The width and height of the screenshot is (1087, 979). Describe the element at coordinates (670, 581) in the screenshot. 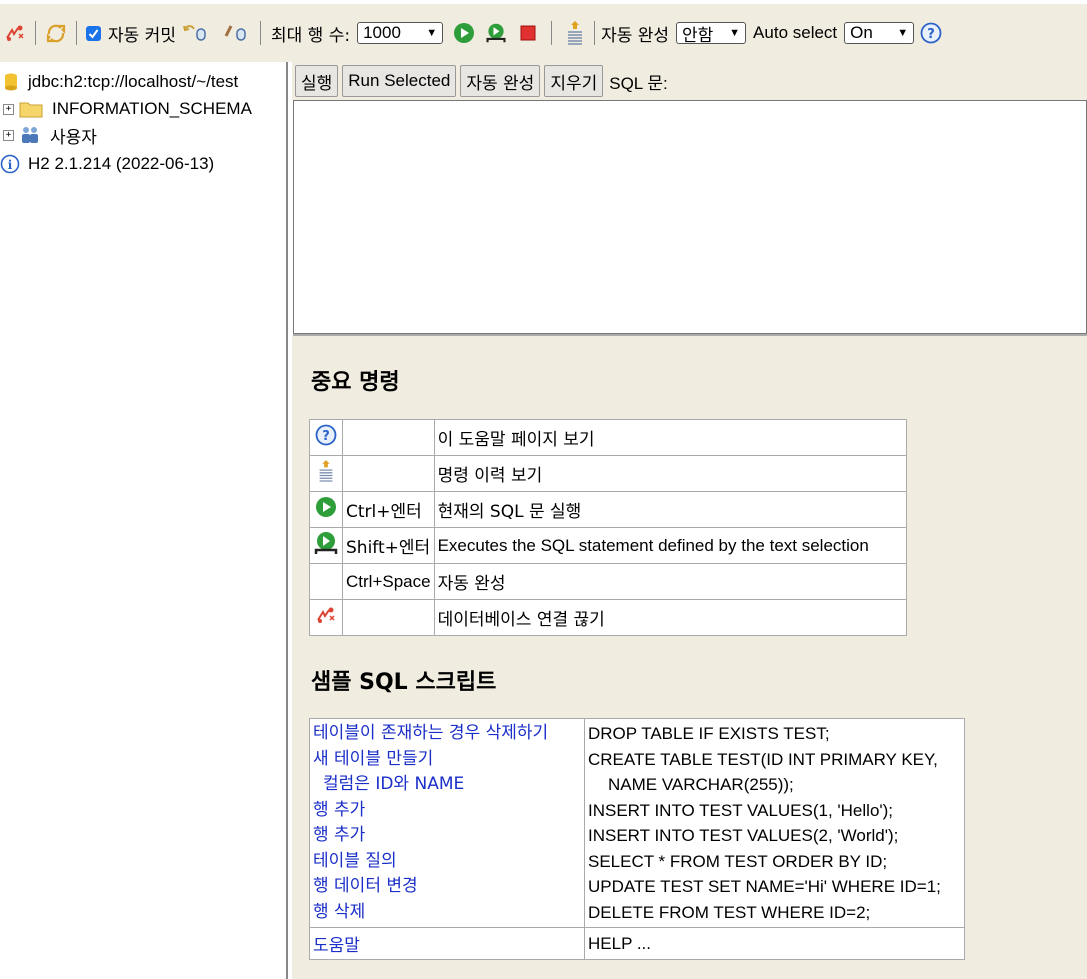

I see `description-cell: 자동 완성` at that location.